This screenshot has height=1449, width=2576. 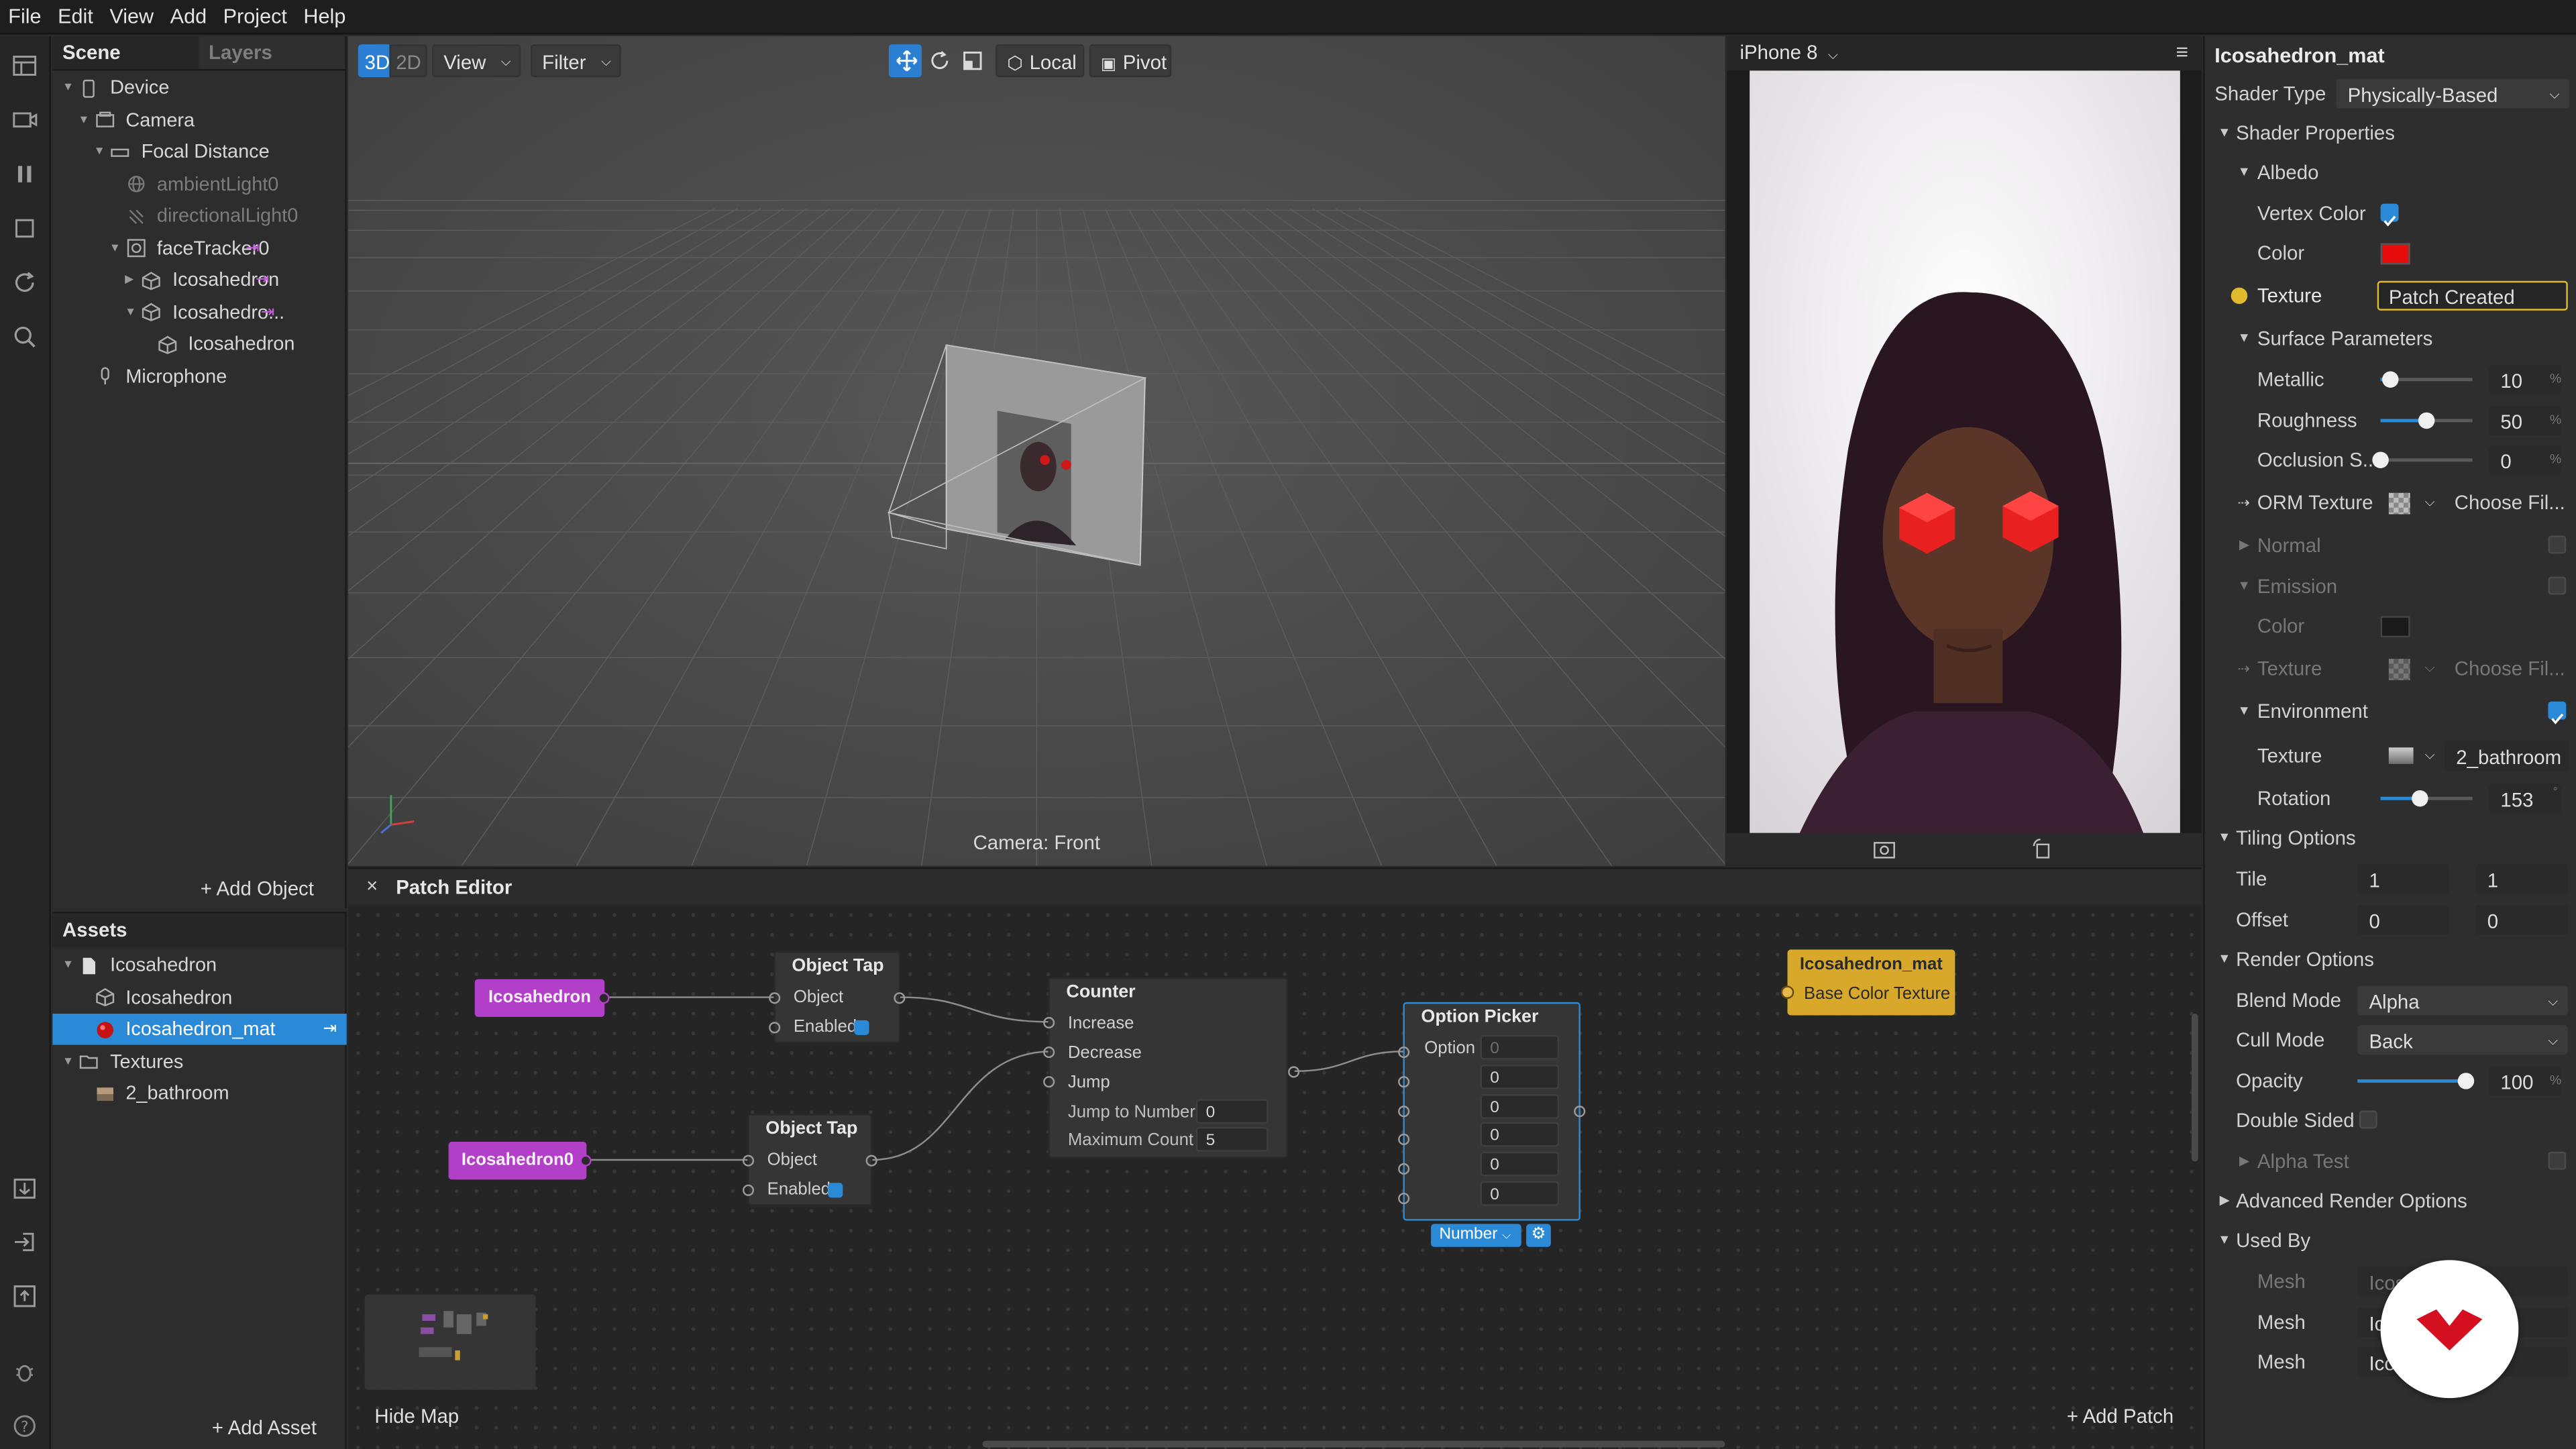 I want to click on add-asset-button: + Add Asset, so click(x=264, y=1427).